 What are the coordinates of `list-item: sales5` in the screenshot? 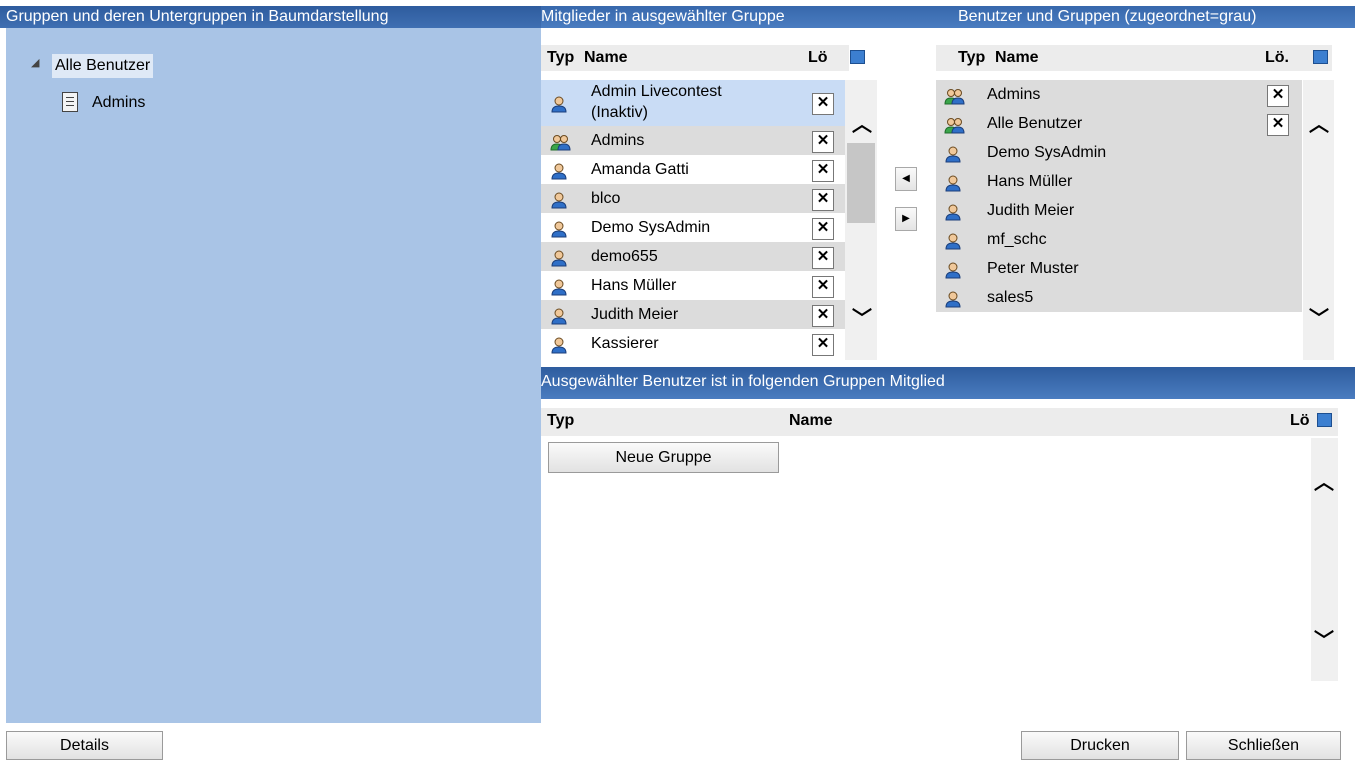 It's located at (1119, 297).